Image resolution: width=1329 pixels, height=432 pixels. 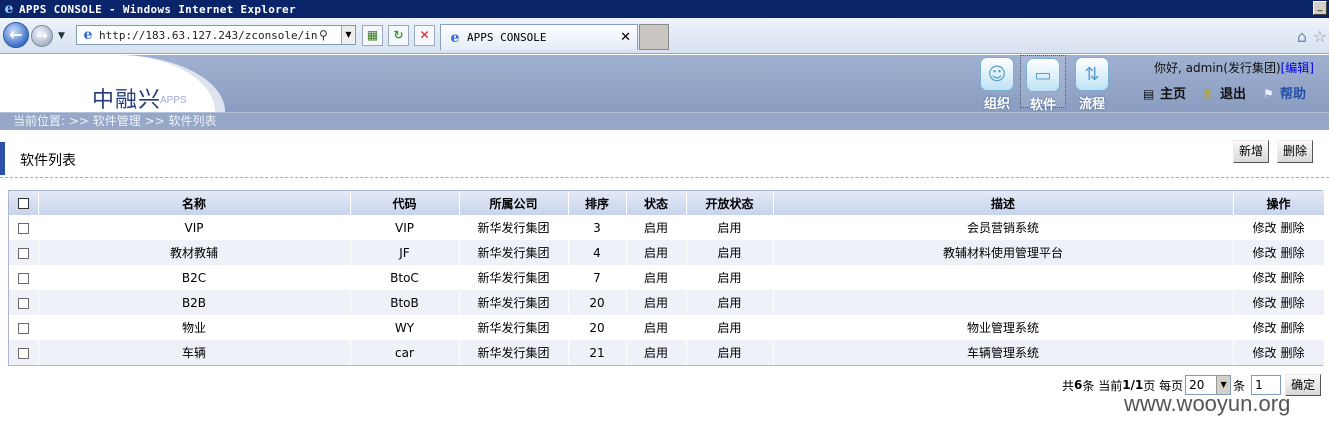 What do you see at coordinates (127, 100) in the screenshot?
I see `logo-text: 中融兴` at bounding box center [127, 100].